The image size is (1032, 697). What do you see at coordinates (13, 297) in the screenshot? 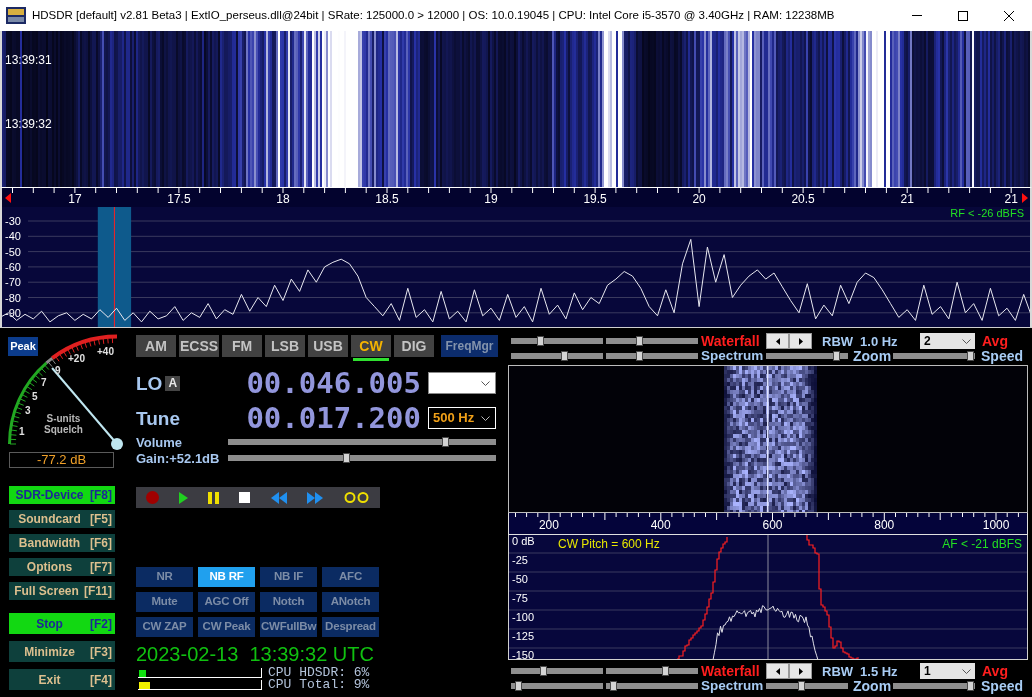
I see `axis-label: -80` at bounding box center [13, 297].